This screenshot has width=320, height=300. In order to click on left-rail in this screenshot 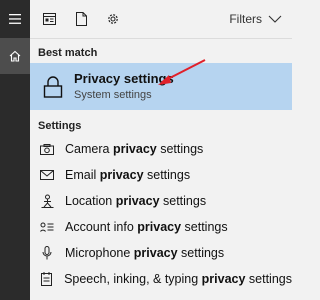, I will do `click(15, 150)`.